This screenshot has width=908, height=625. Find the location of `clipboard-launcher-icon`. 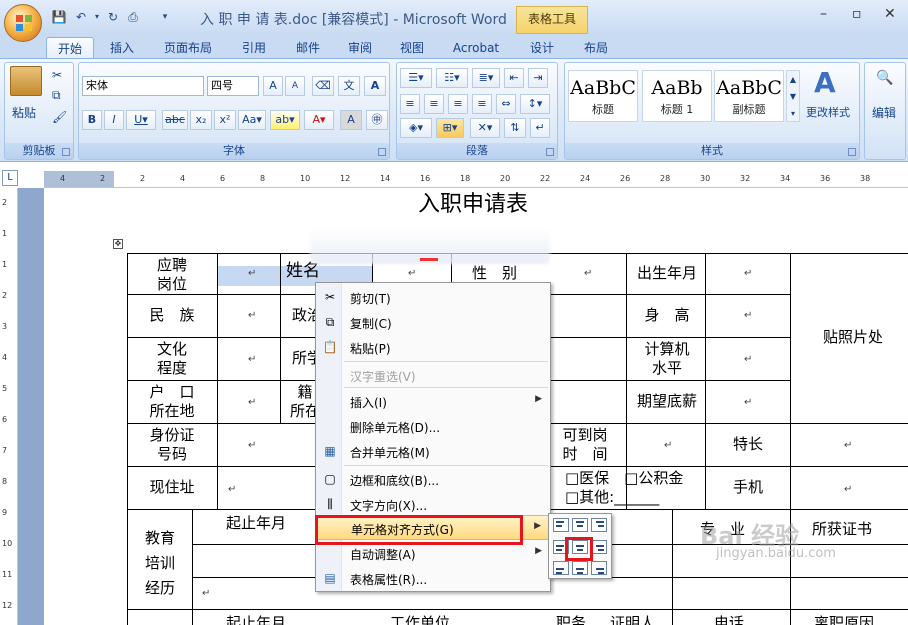

clipboard-launcher-icon is located at coordinates (66, 152).